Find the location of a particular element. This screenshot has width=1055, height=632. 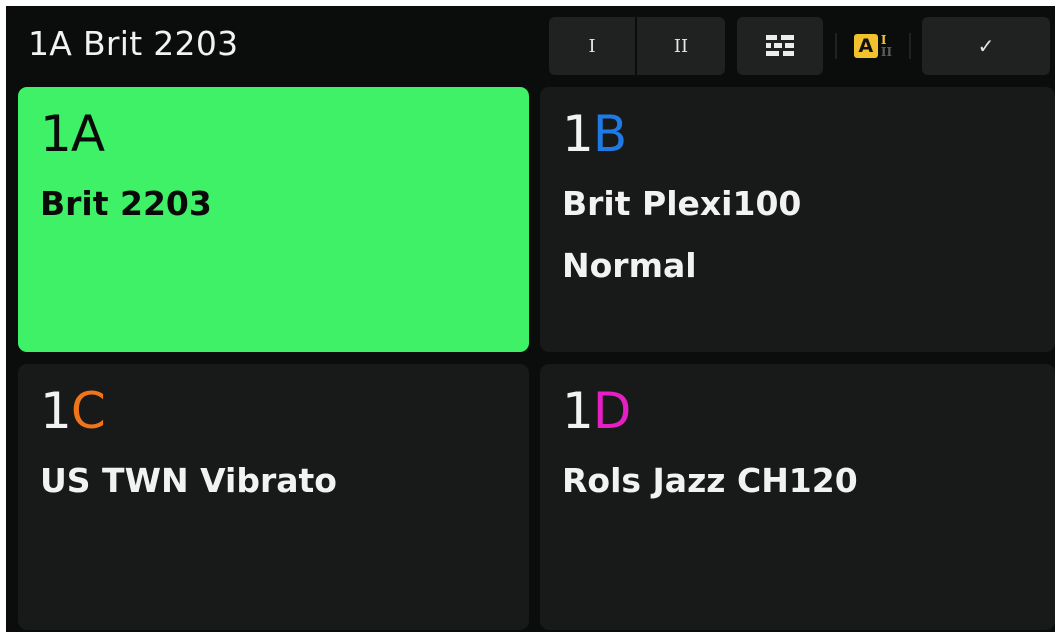

slot-letter: C is located at coordinates (88, 411).